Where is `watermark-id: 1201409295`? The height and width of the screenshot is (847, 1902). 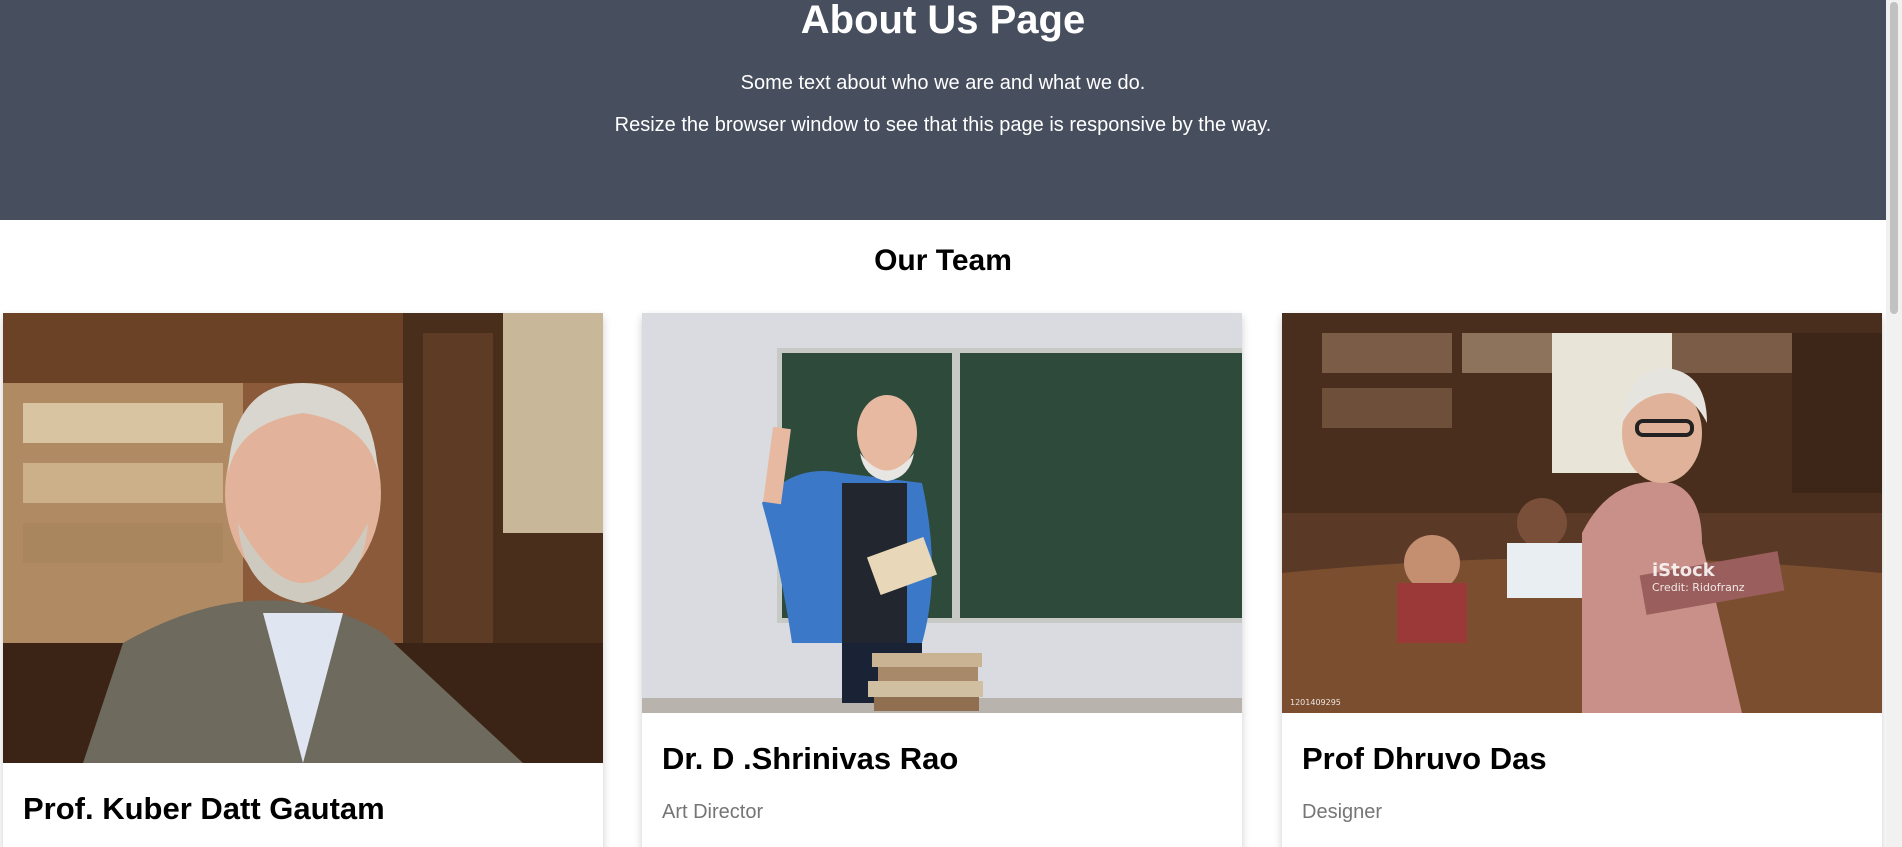 watermark-id: 1201409295 is located at coordinates (1315, 702).